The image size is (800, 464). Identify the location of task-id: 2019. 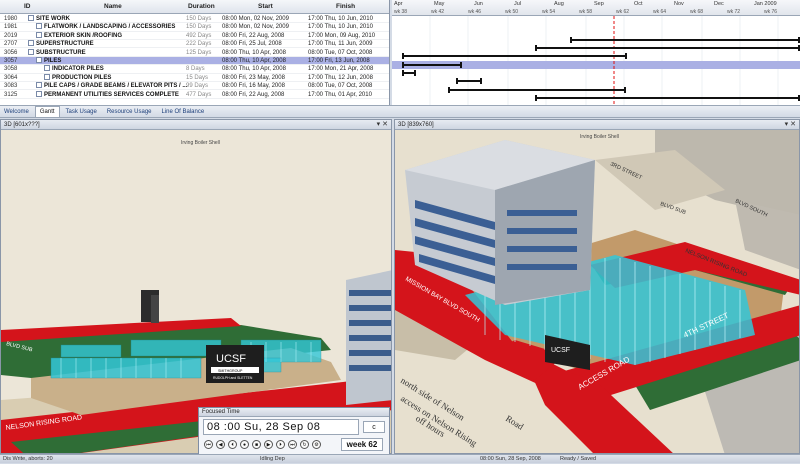
(11, 35).